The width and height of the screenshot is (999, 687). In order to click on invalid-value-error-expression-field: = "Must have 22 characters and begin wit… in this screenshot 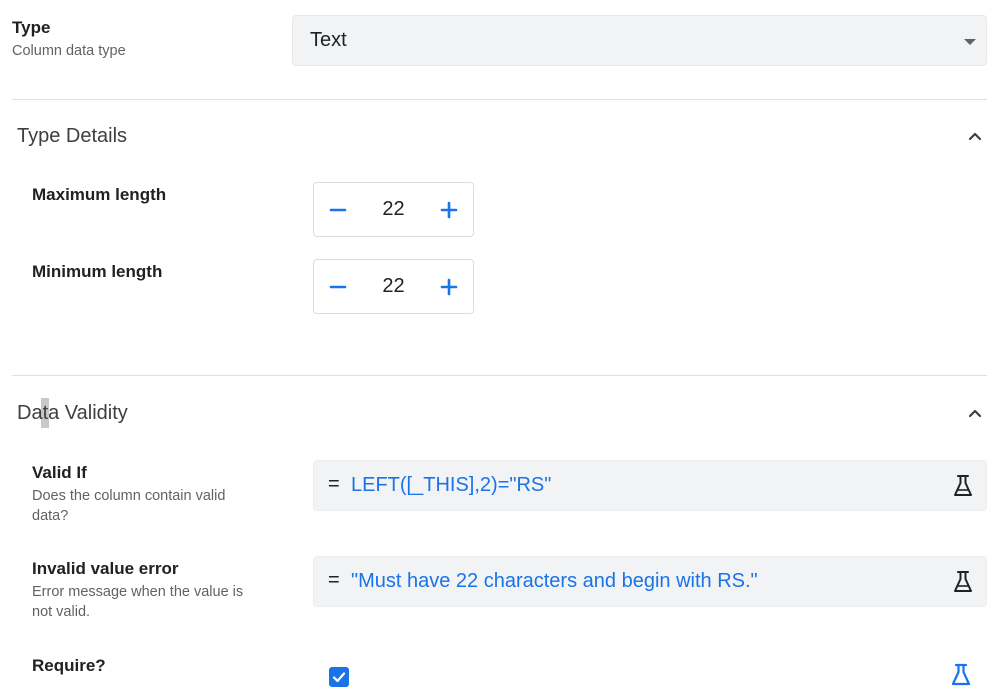, I will do `click(650, 581)`.